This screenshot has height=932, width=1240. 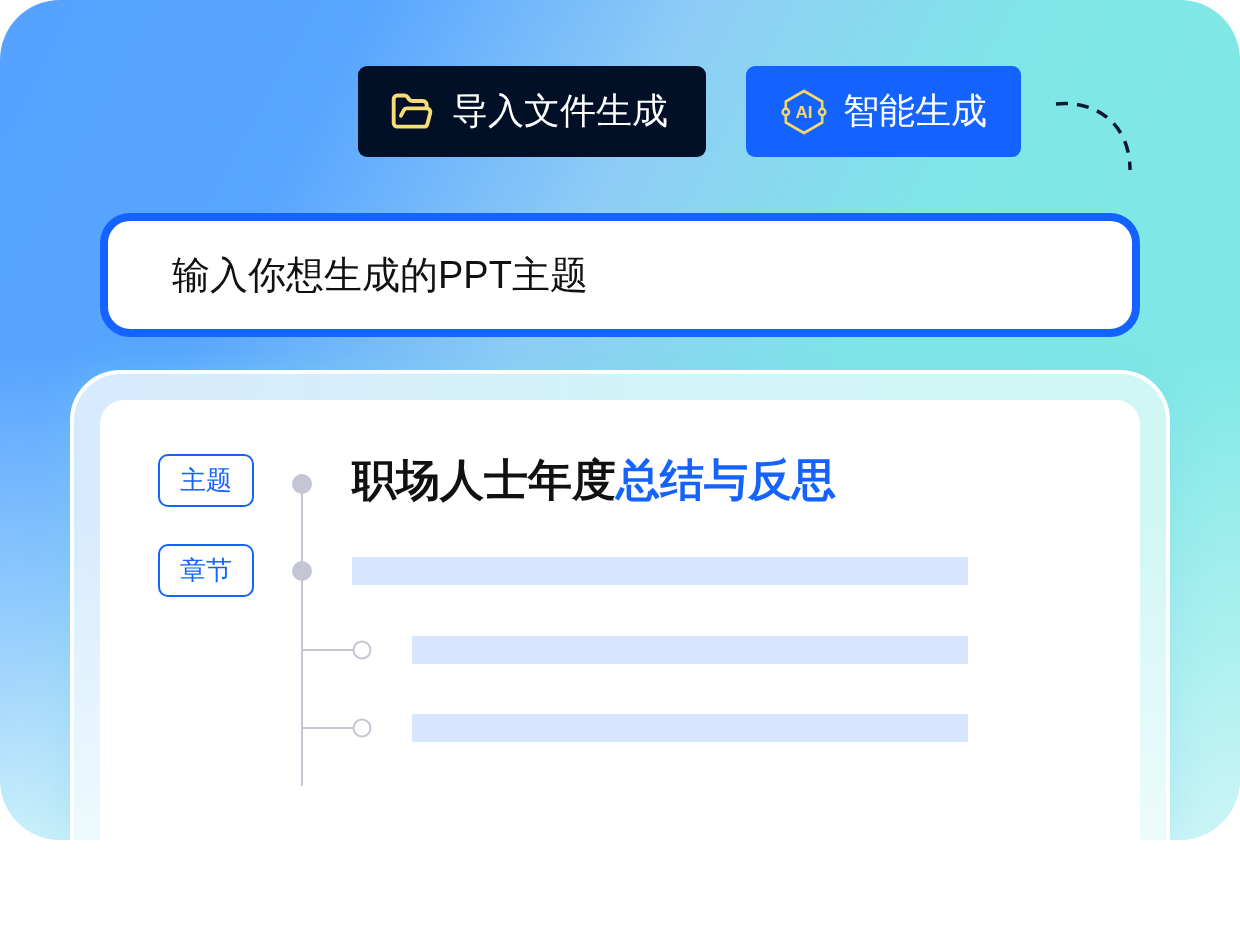 I want to click on import-file-button: 导入文件生成, so click(x=532, y=111).